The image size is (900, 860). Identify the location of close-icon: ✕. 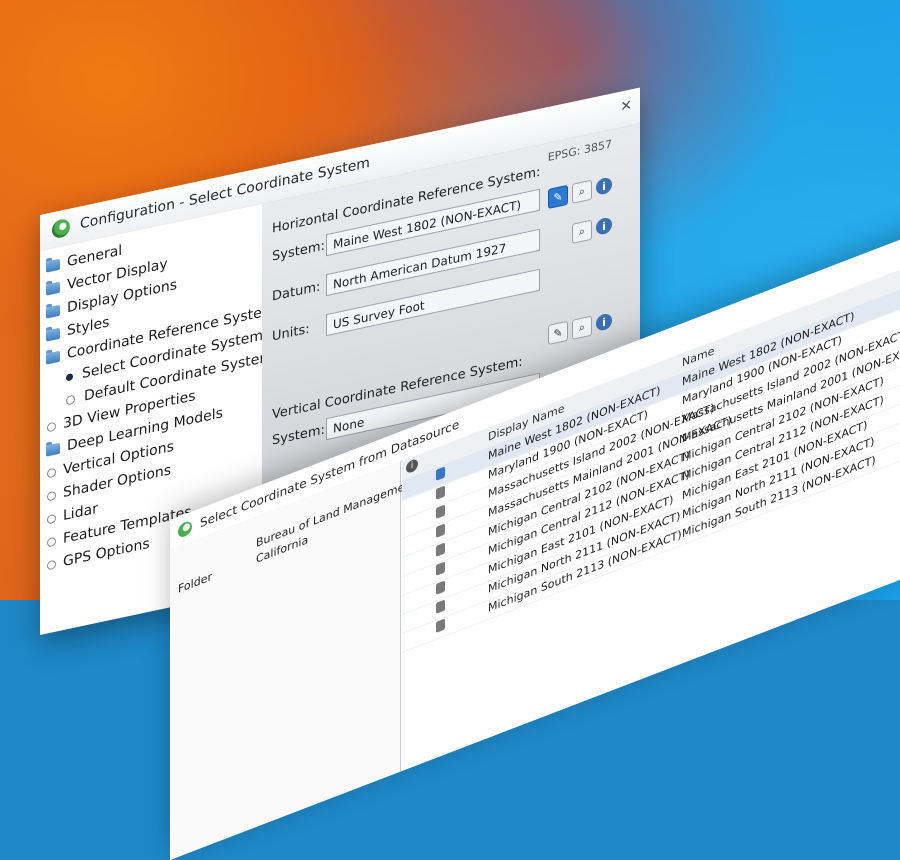
(626, 106).